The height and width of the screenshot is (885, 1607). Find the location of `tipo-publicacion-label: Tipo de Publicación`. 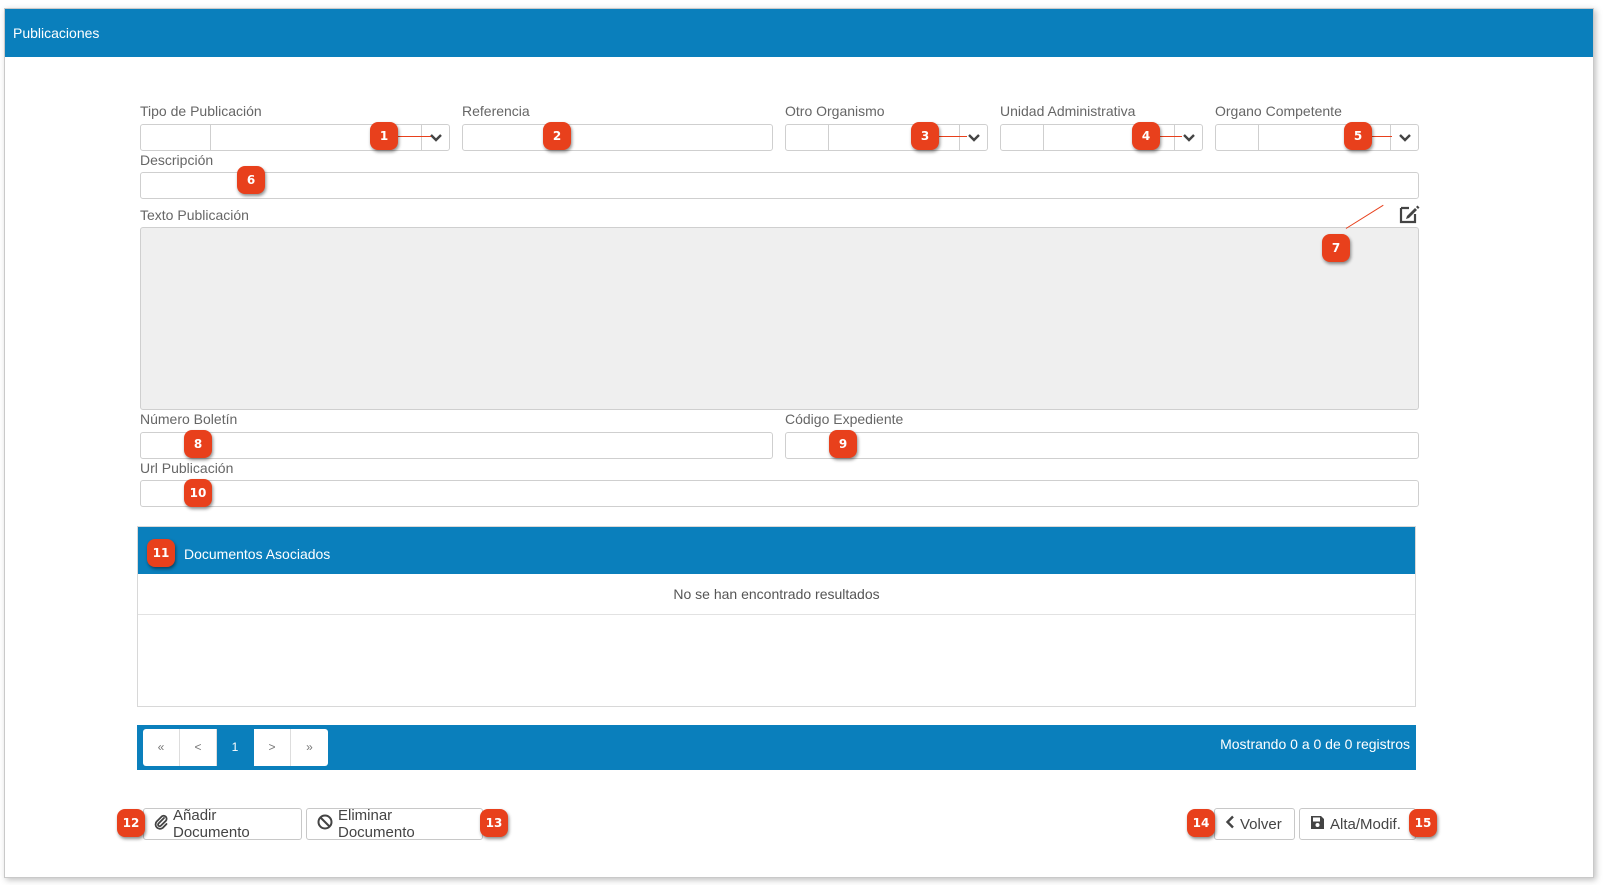

tipo-publicacion-label: Tipo de Publicación is located at coordinates (201, 111).